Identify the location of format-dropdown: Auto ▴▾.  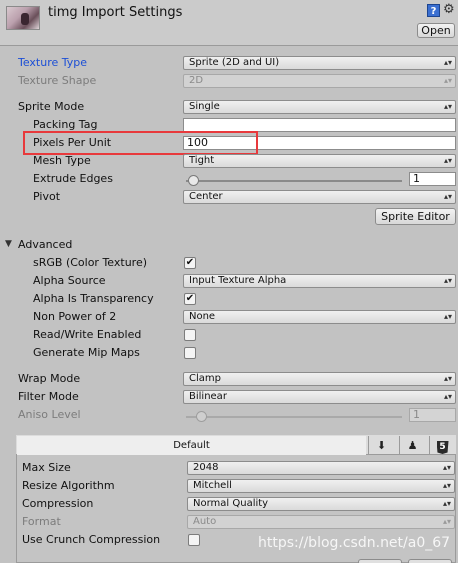
(321, 522).